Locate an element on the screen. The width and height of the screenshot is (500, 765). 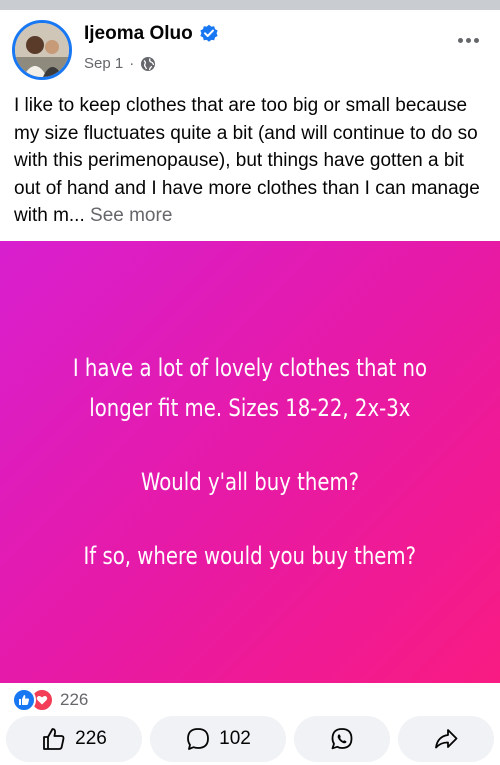
share-arrow-icon is located at coordinates (446, 739).